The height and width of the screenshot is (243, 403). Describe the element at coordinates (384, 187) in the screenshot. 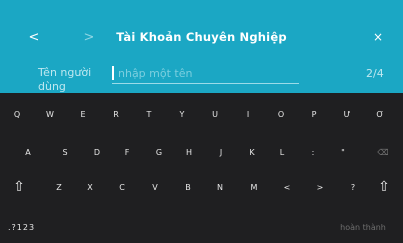

I see `shift-right-icon: ⇧` at that location.